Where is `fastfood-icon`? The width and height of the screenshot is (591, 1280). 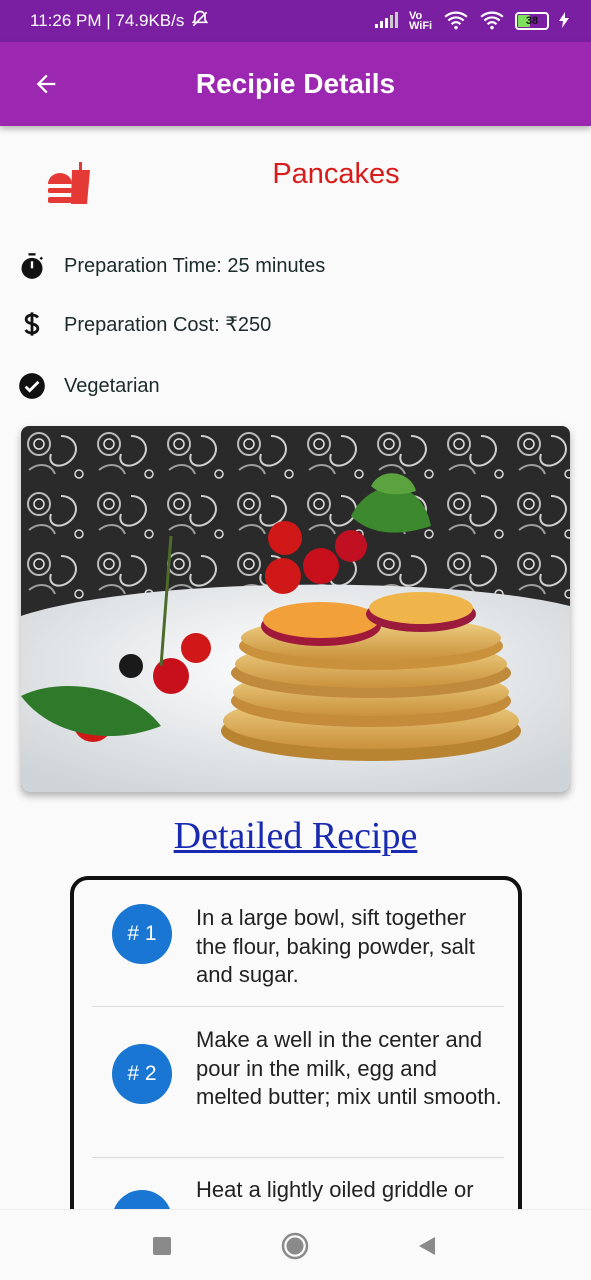 fastfood-icon is located at coordinates (69, 184).